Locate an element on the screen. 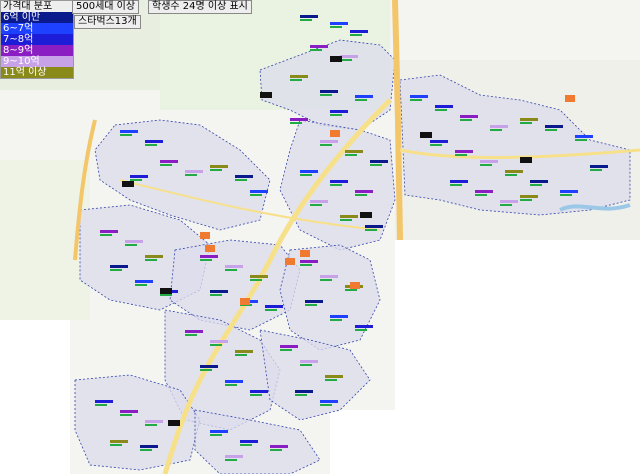 Image resolution: width=640 pixels, height=474 pixels. households-filter-button: 500세대 이상 is located at coordinates (106, 7).